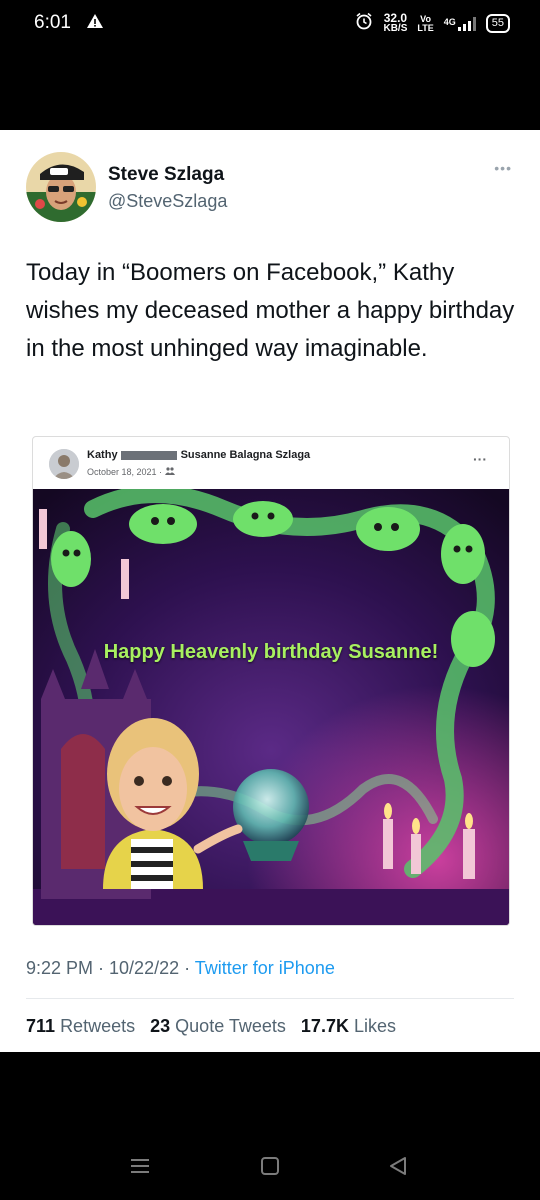 Image resolution: width=540 pixels, height=1200 pixels. Describe the element at coordinates (98, 1026) in the screenshot. I see `retweets-label: Retweets` at that location.